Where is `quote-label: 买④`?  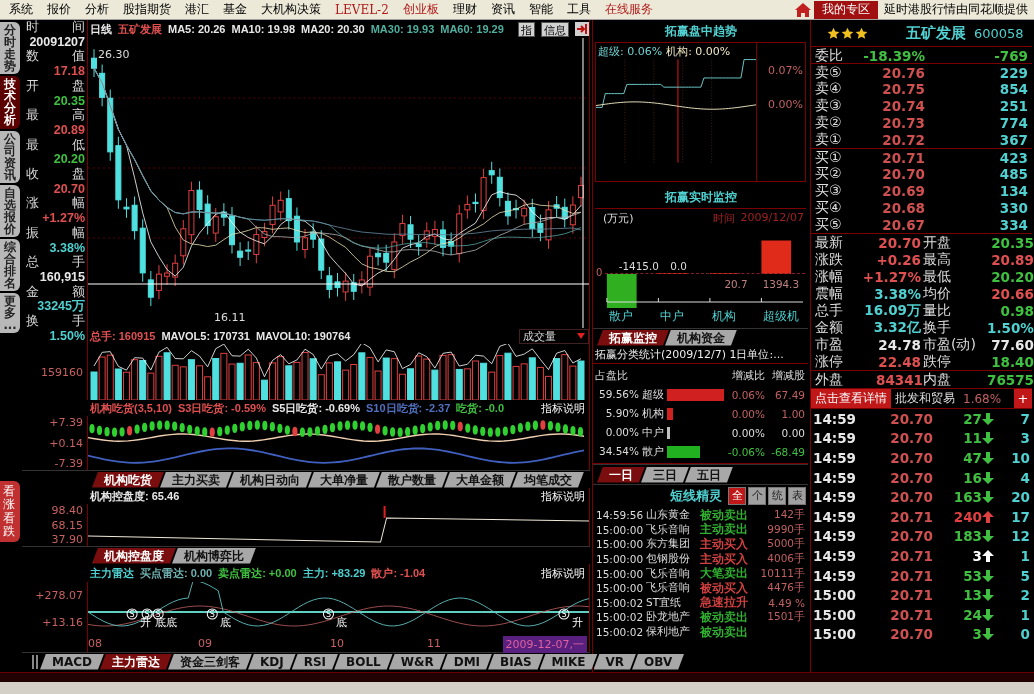
quote-label: 买④ is located at coordinates (829, 208).